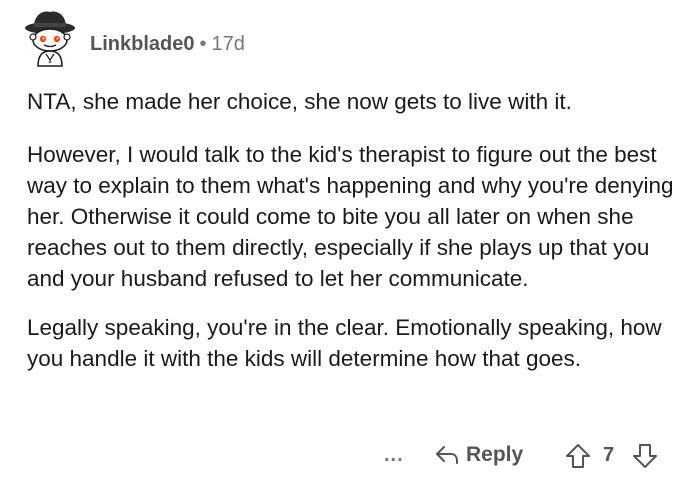 Image resolution: width=700 pixels, height=479 pixels. I want to click on snoo-avatar-icon, so click(50, 39).